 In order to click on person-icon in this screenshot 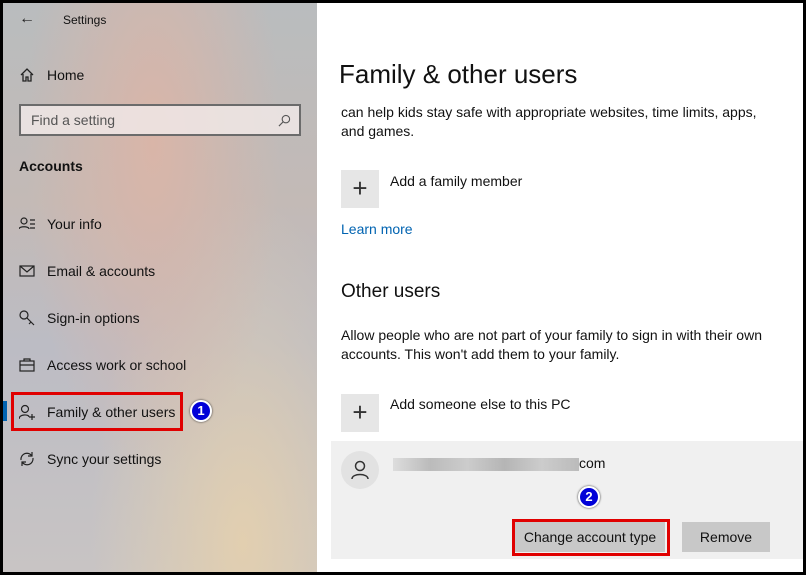, I will do `click(360, 470)`.